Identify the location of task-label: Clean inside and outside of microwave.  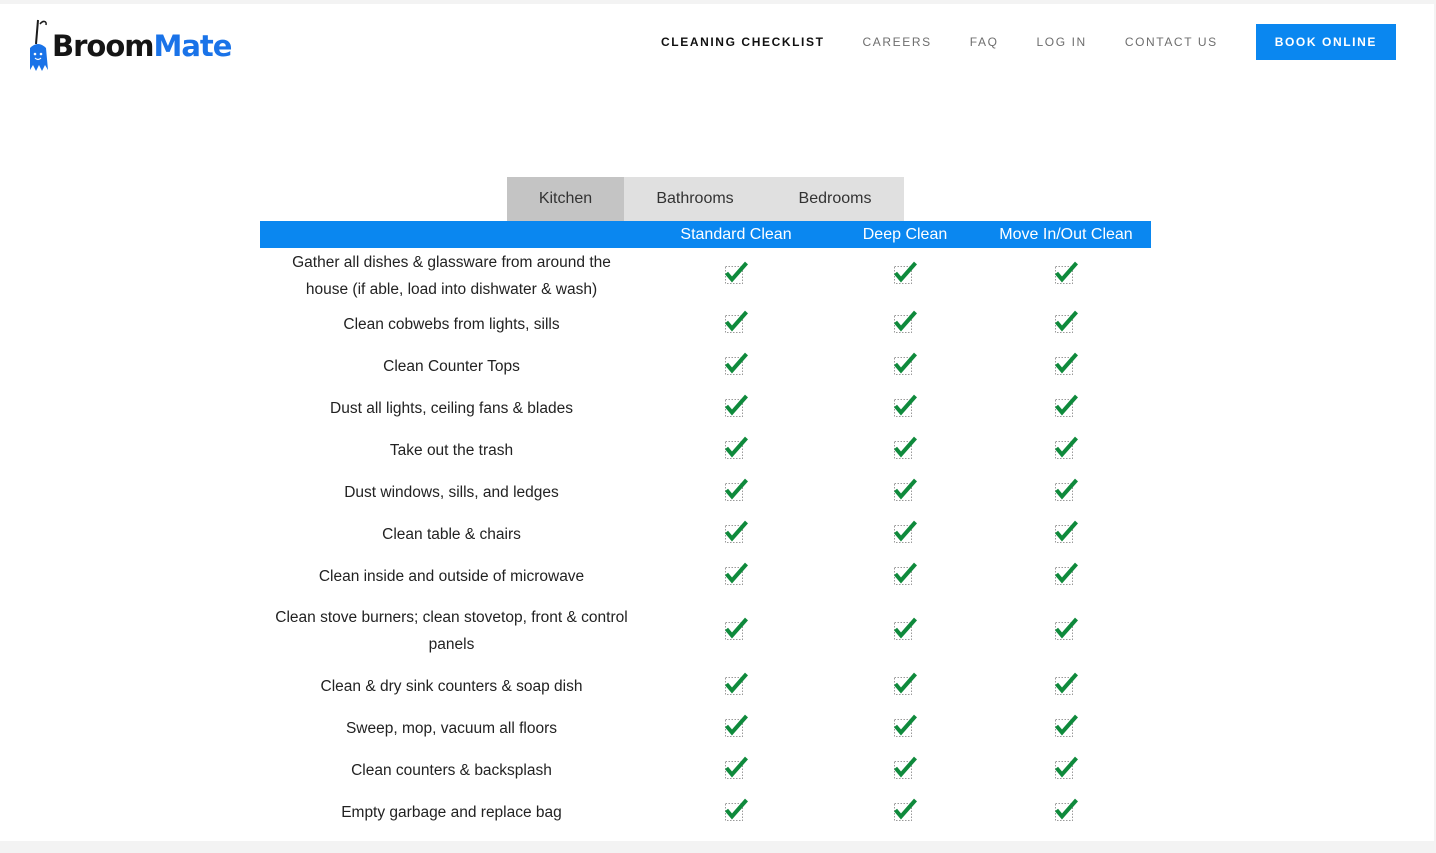
(451, 576).